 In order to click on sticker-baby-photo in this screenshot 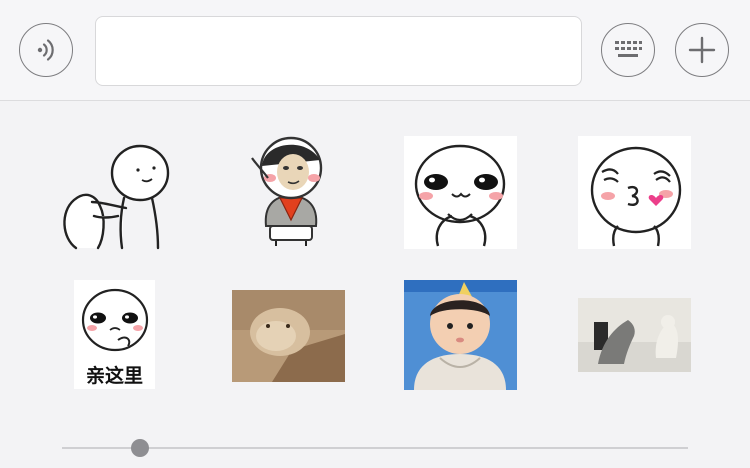, I will do `click(460, 335)`.